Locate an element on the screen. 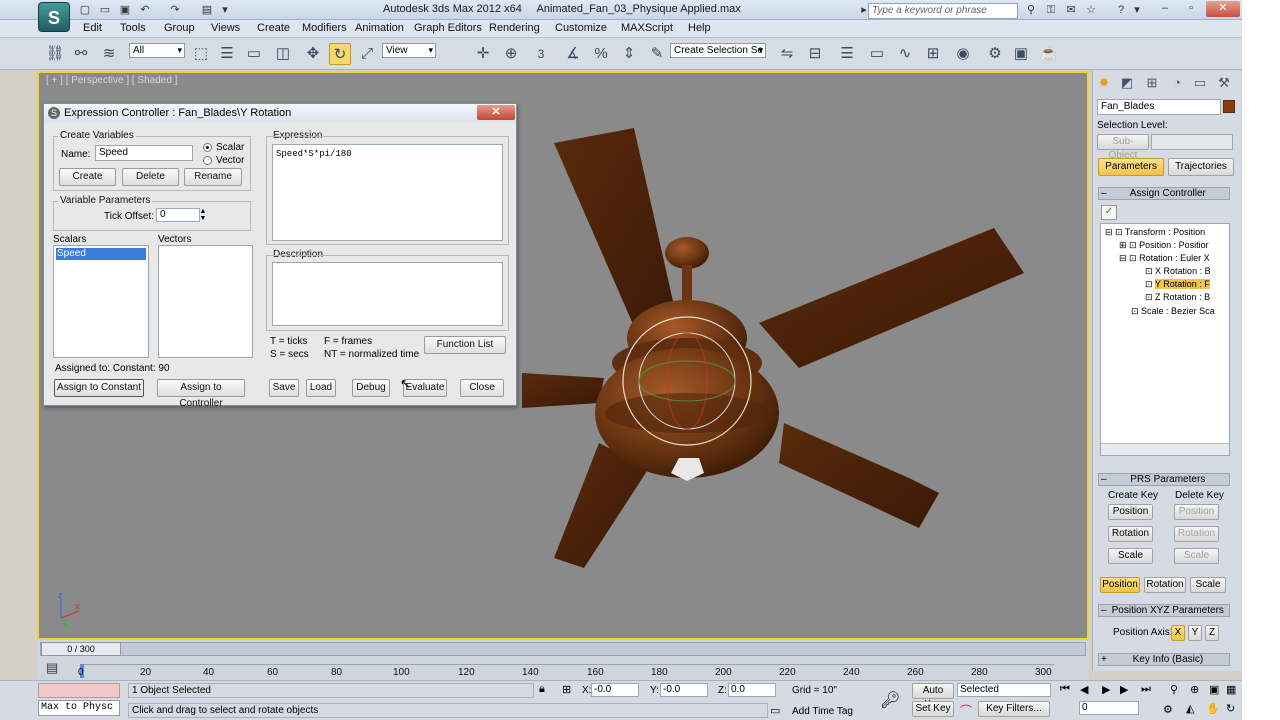 Image resolution: width=1280 pixels, height=720 pixels. quick-access-dropdown-icon: ▾ is located at coordinates (225, 10).